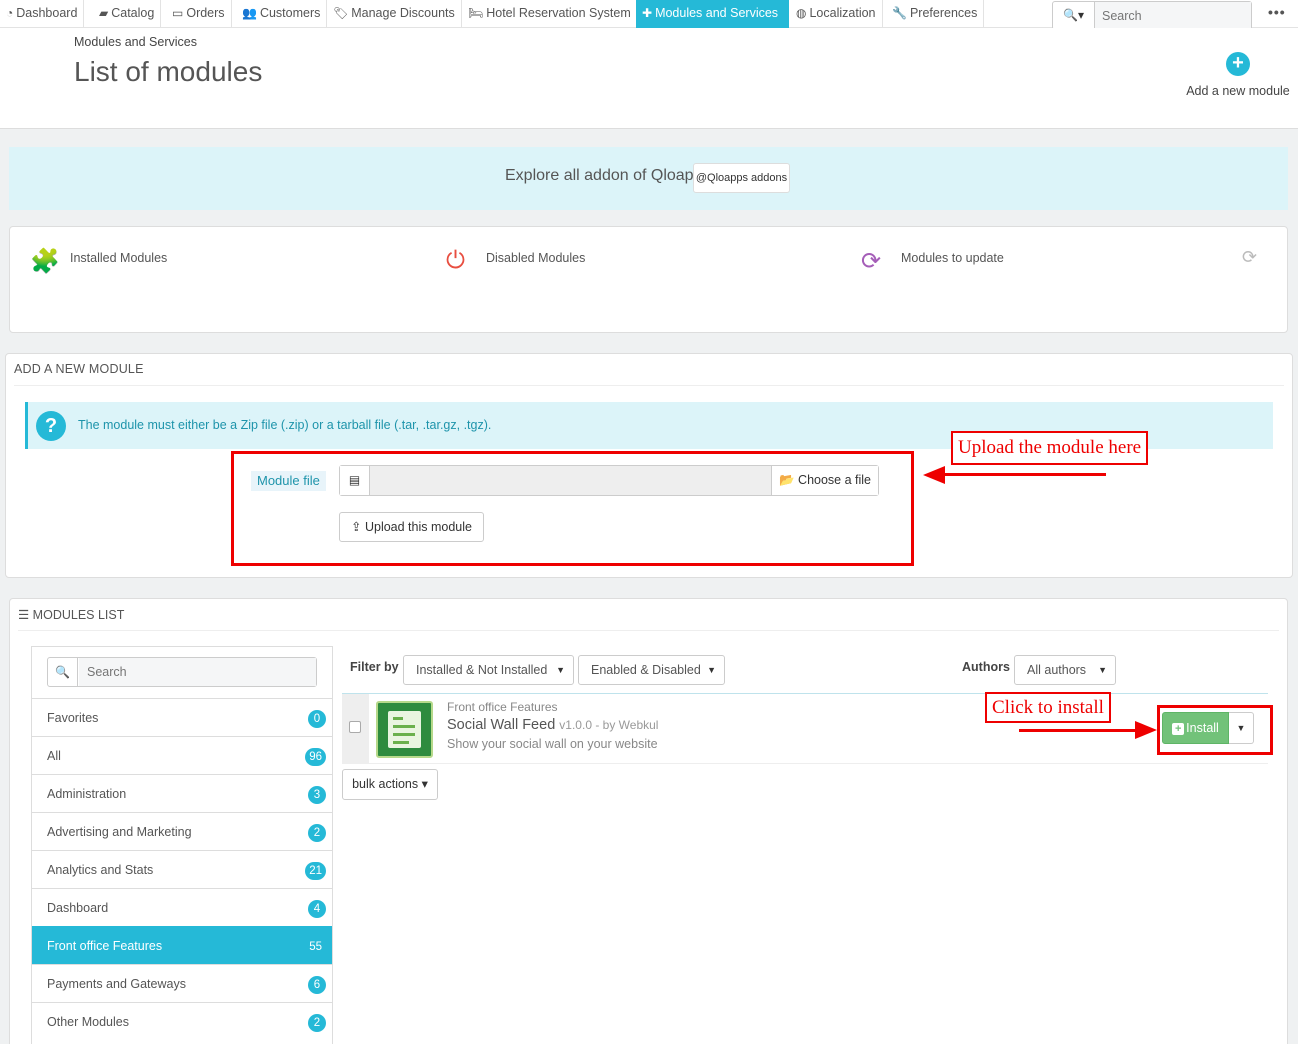 This screenshot has width=1298, height=1044. What do you see at coordinates (341, 13) in the screenshot?
I see `tags-icon: 🏷` at bounding box center [341, 13].